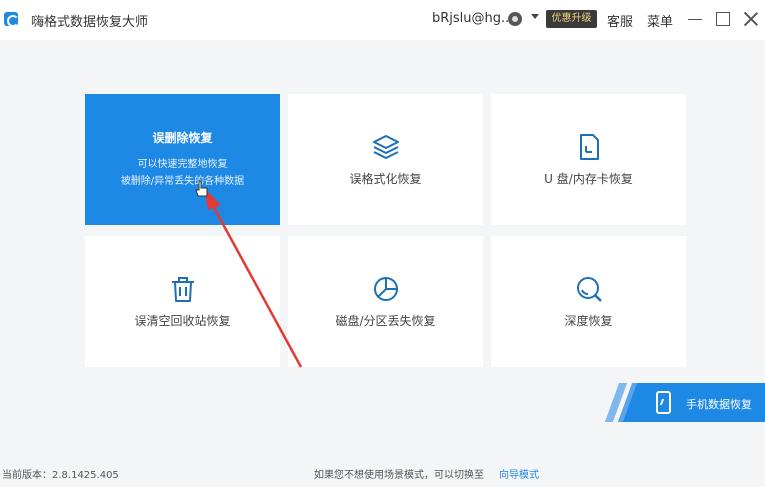 The width and height of the screenshot is (765, 487). I want to click on card-deep-recovery: 深度恢复, so click(588, 301).